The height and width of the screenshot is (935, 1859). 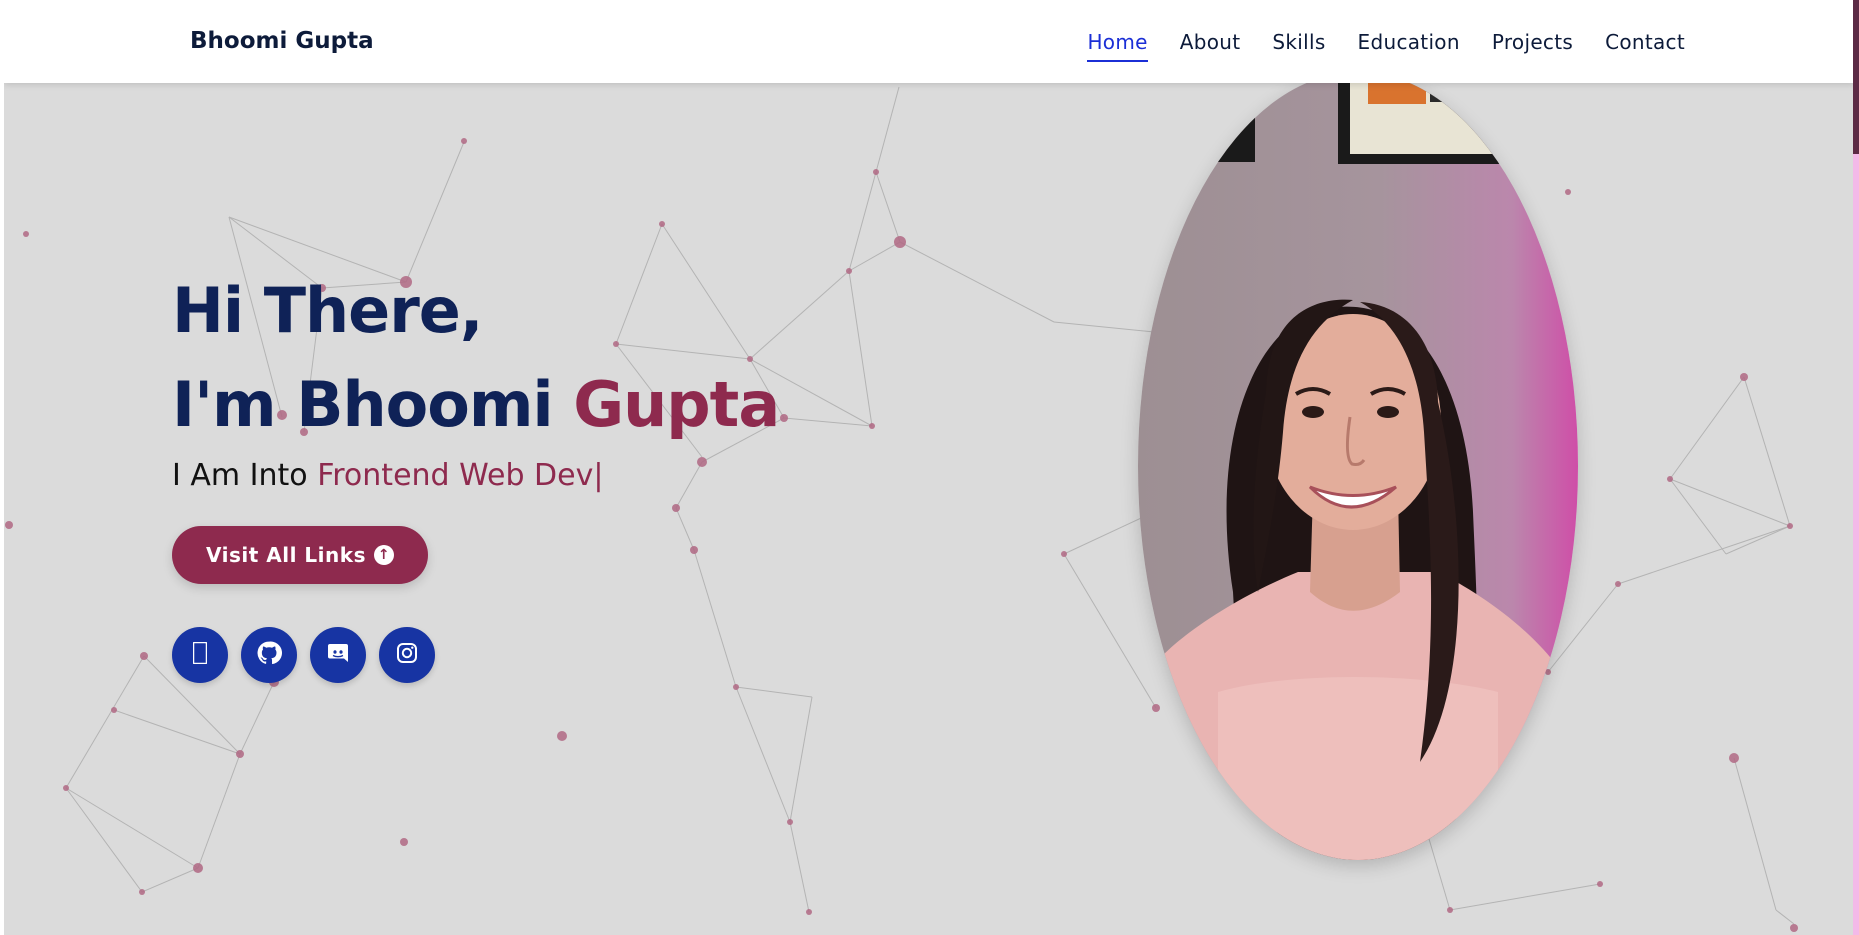 I want to click on cta-label: Visit All Links, so click(x=286, y=555).